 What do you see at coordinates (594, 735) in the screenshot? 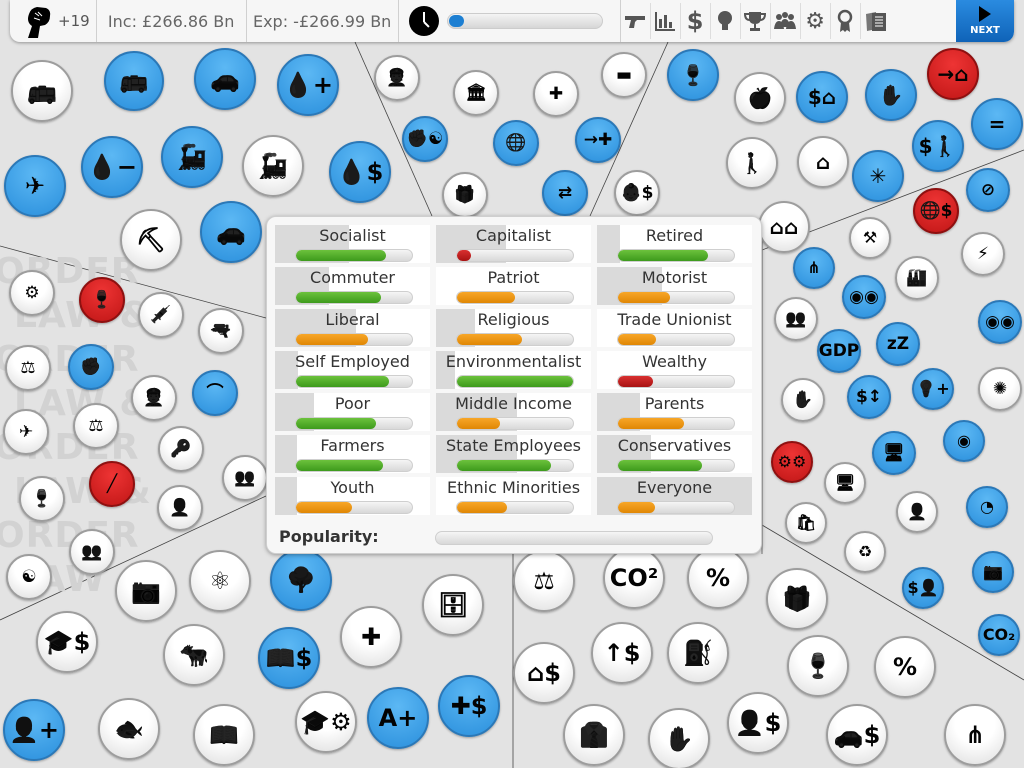
I see `corporation-tax-icon: 👔` at bounding box center [594, 735].